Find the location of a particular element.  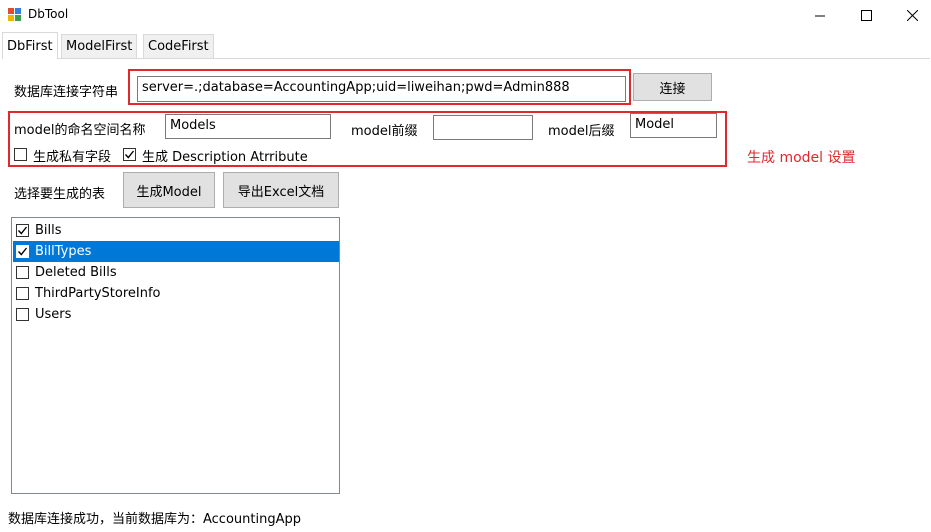

list-item: BillTypes is located at coordinates (176, 251).